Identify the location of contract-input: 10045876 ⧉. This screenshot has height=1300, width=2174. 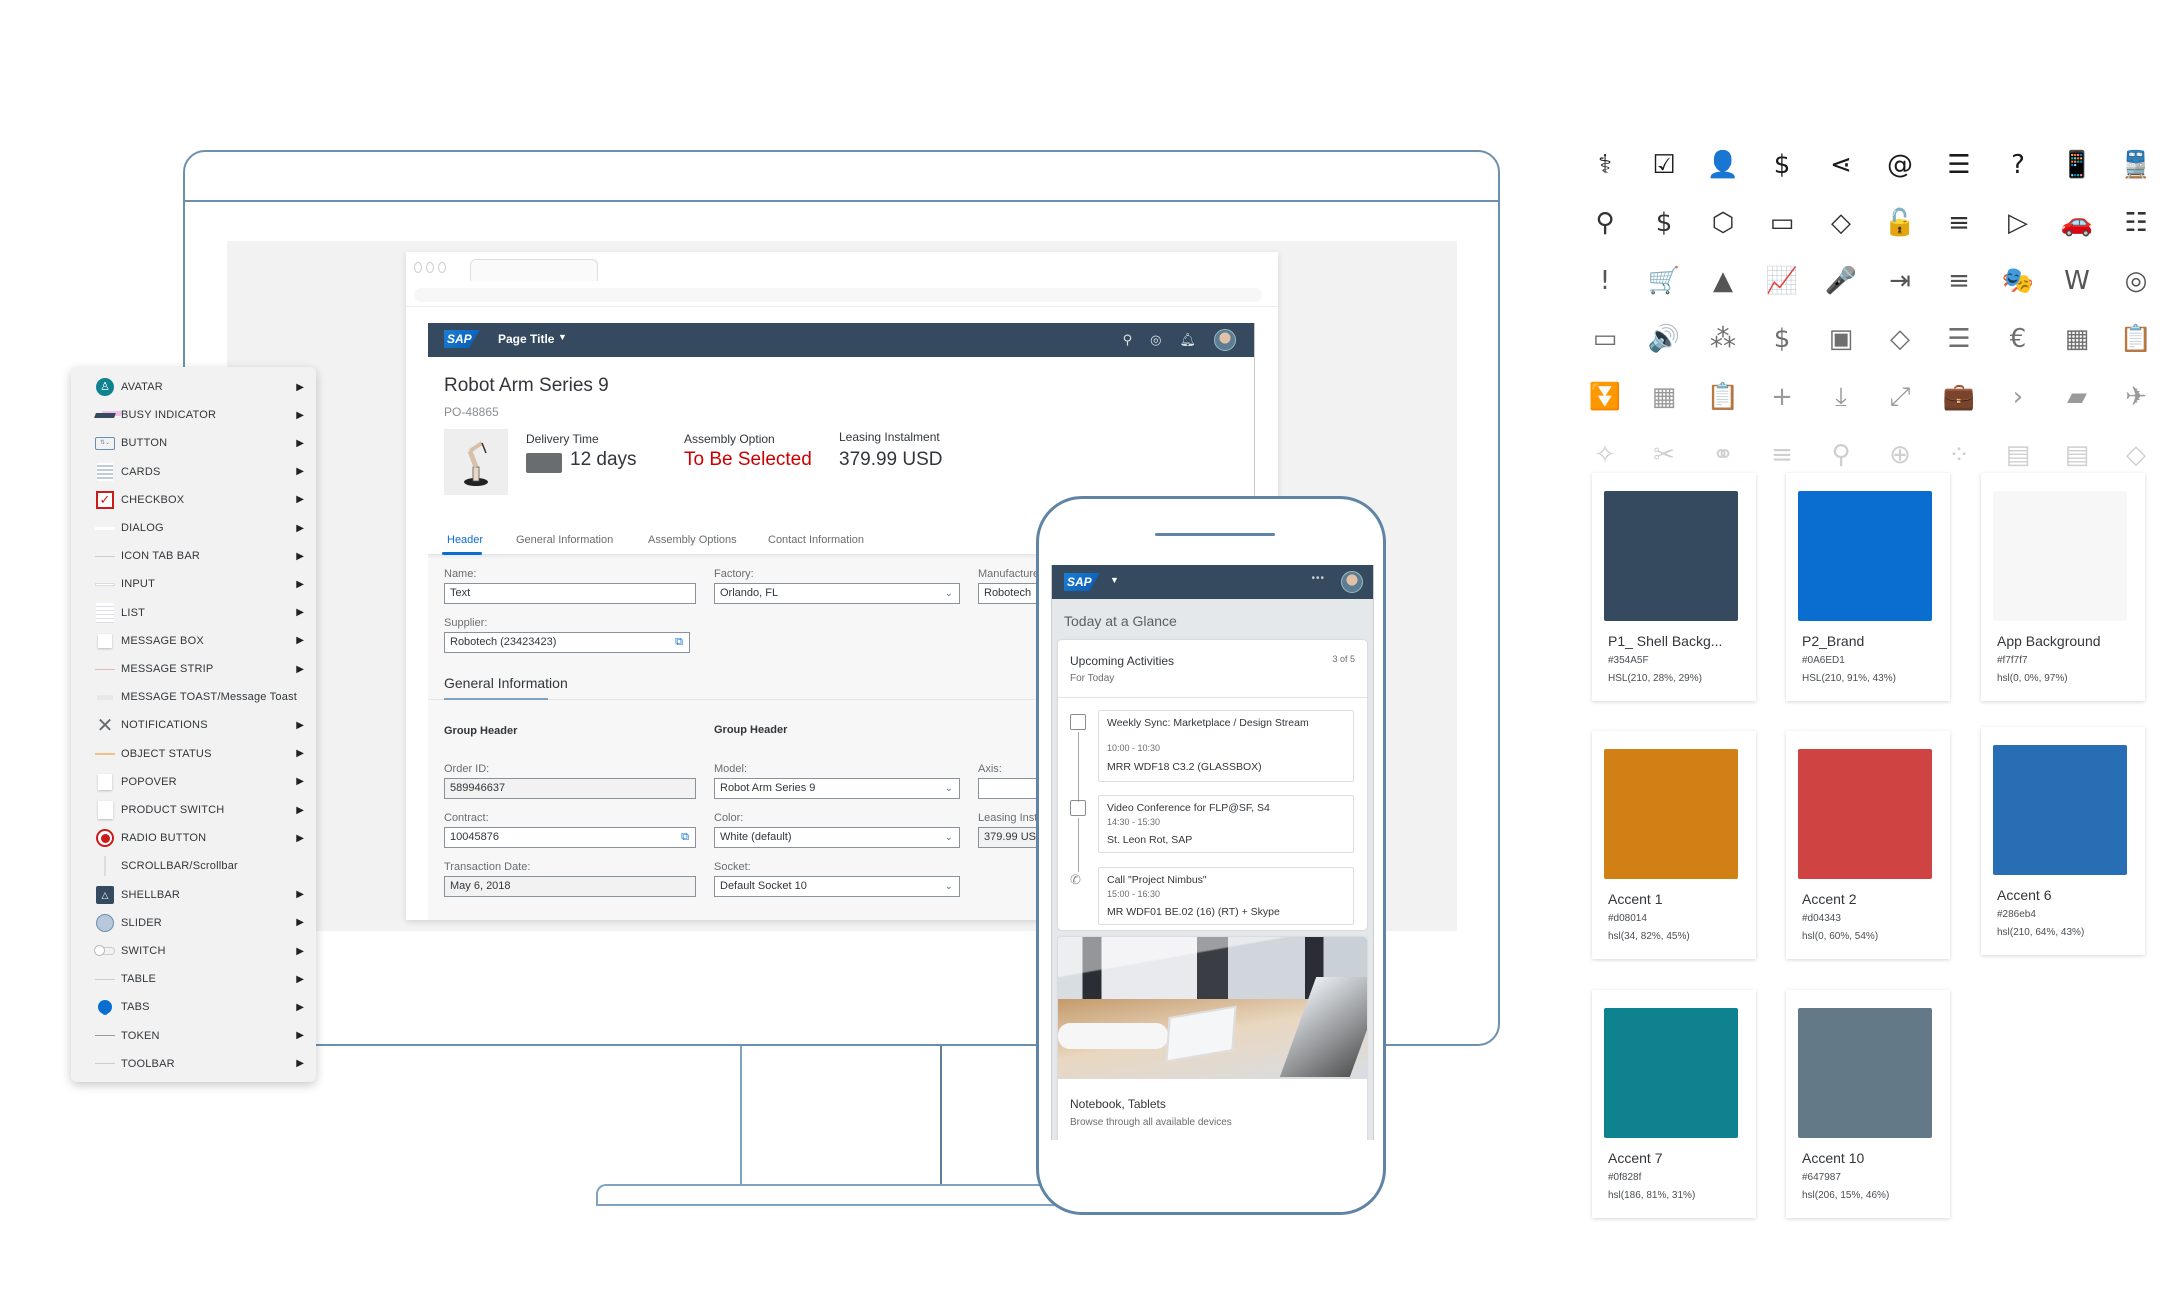
(570, 837).